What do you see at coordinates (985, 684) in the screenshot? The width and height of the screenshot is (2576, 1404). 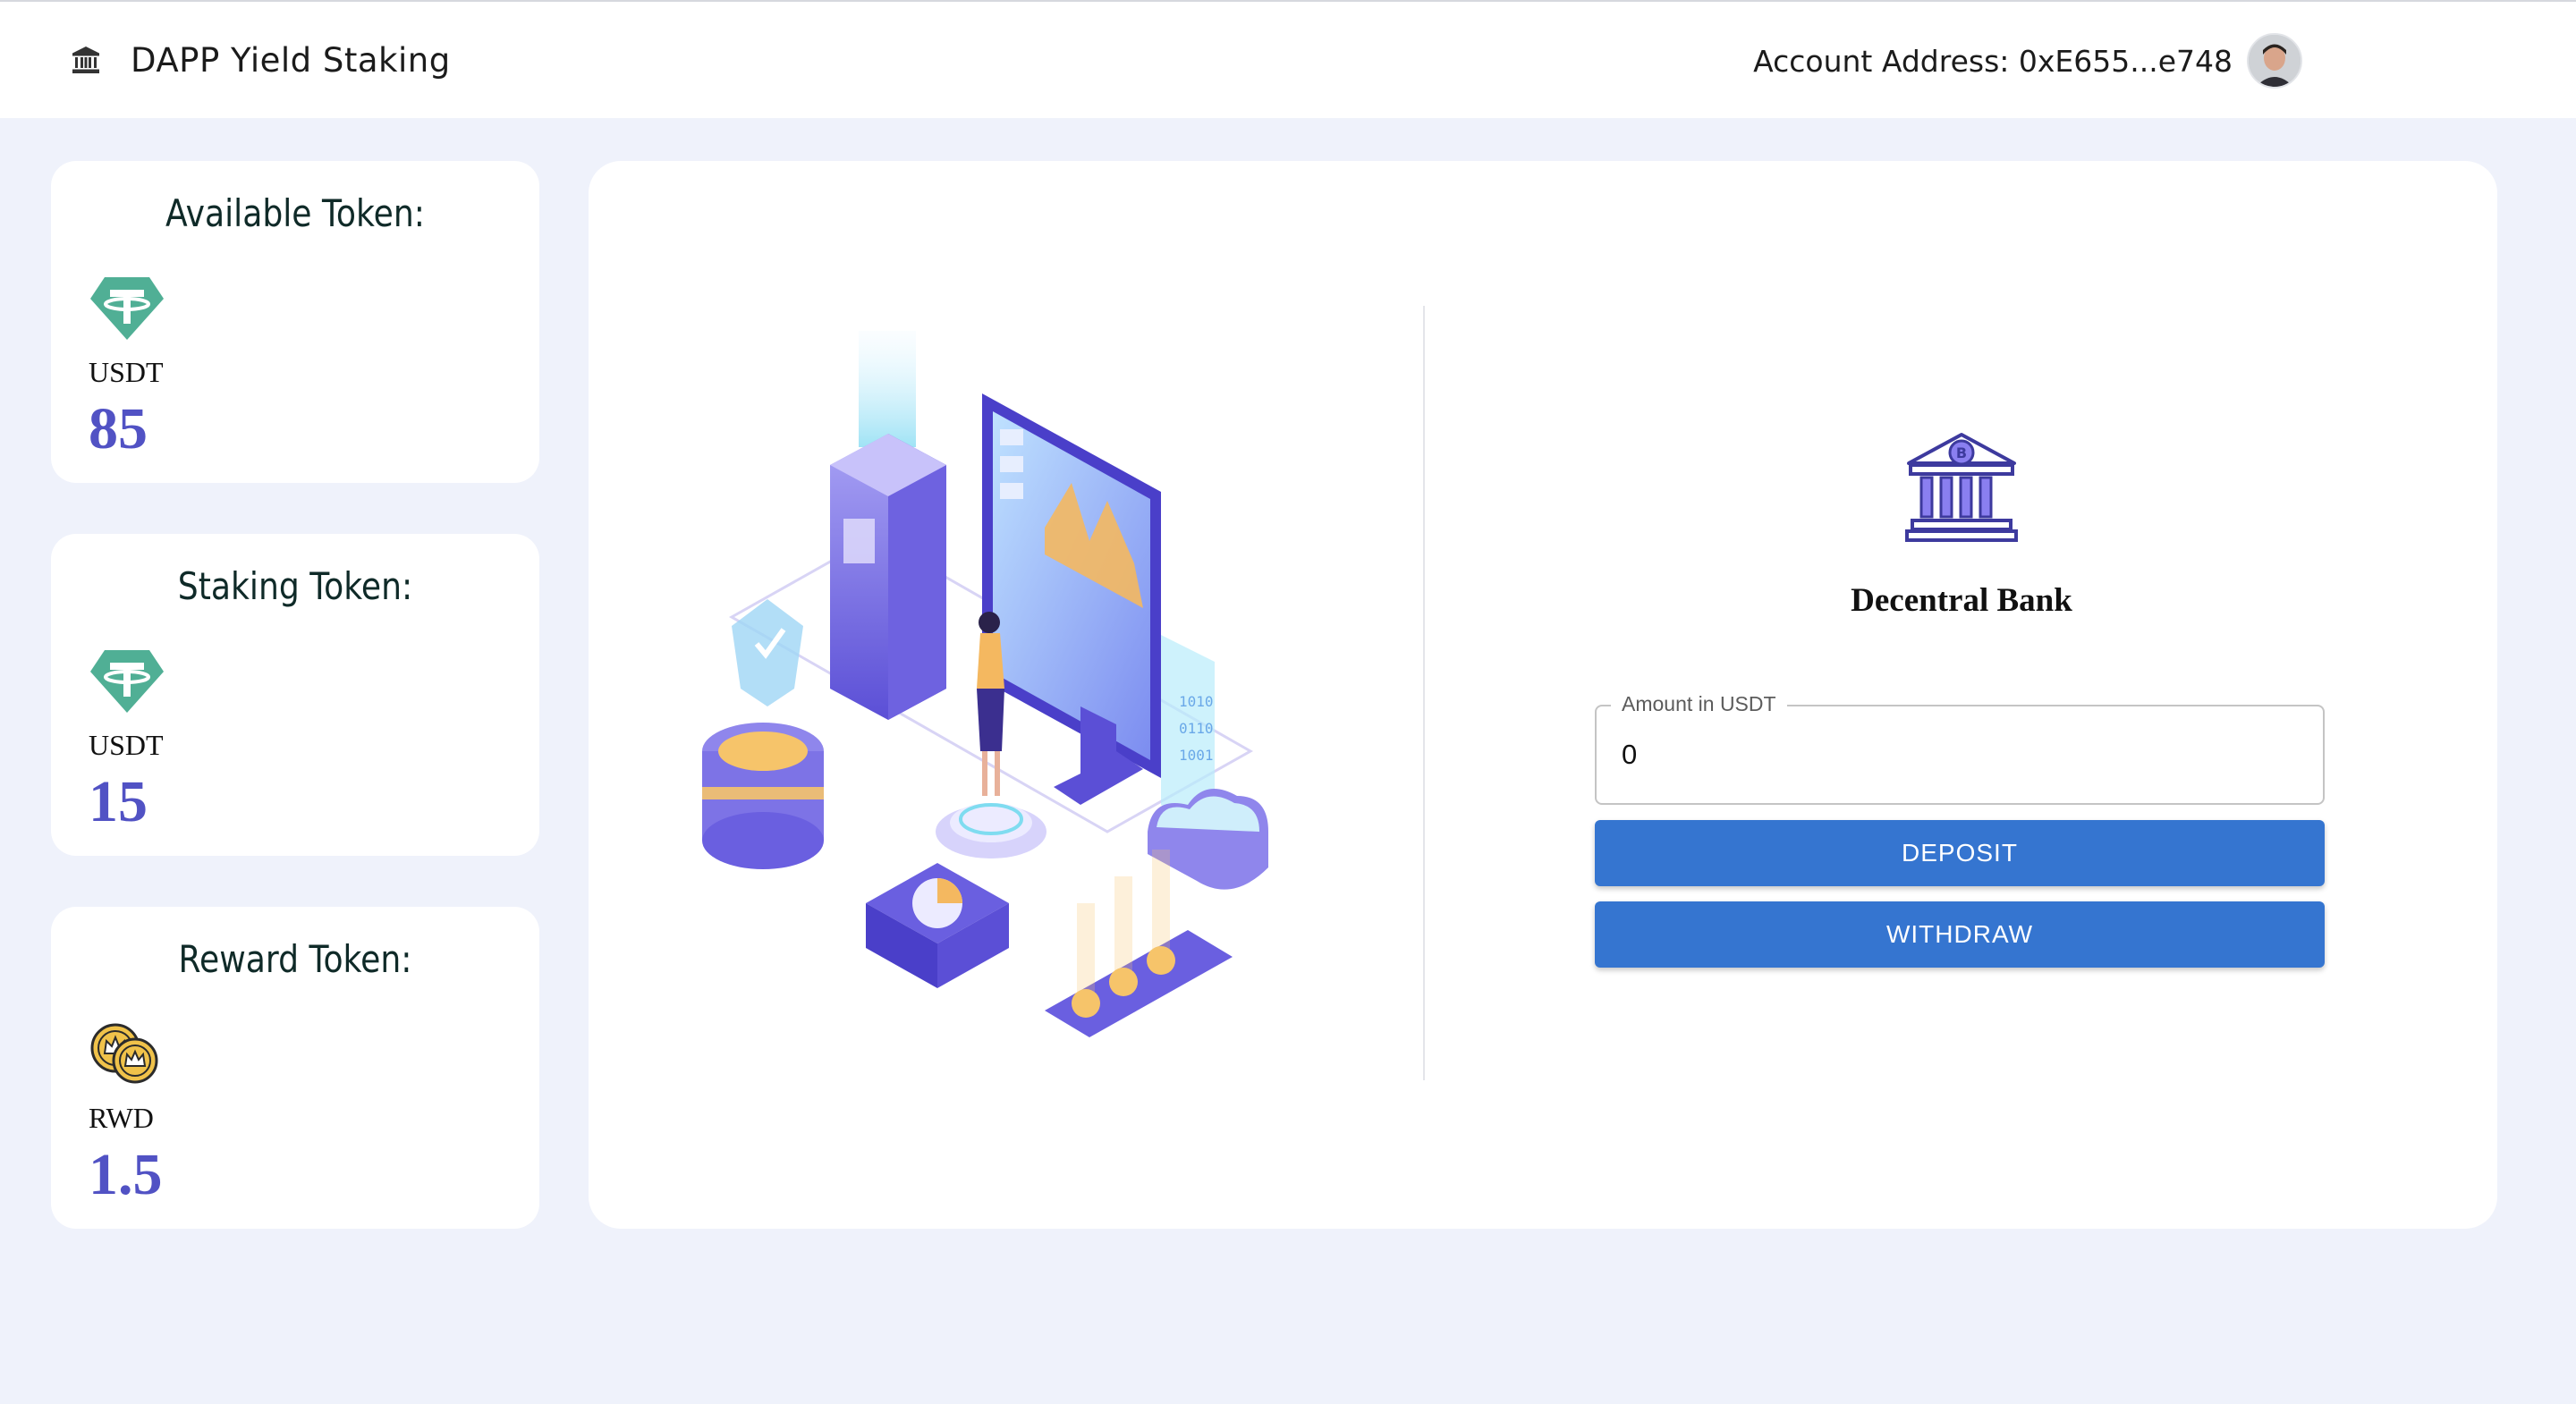 I see `staking-illustration: 1010 0110 1001` at bounding box center [985, 684].